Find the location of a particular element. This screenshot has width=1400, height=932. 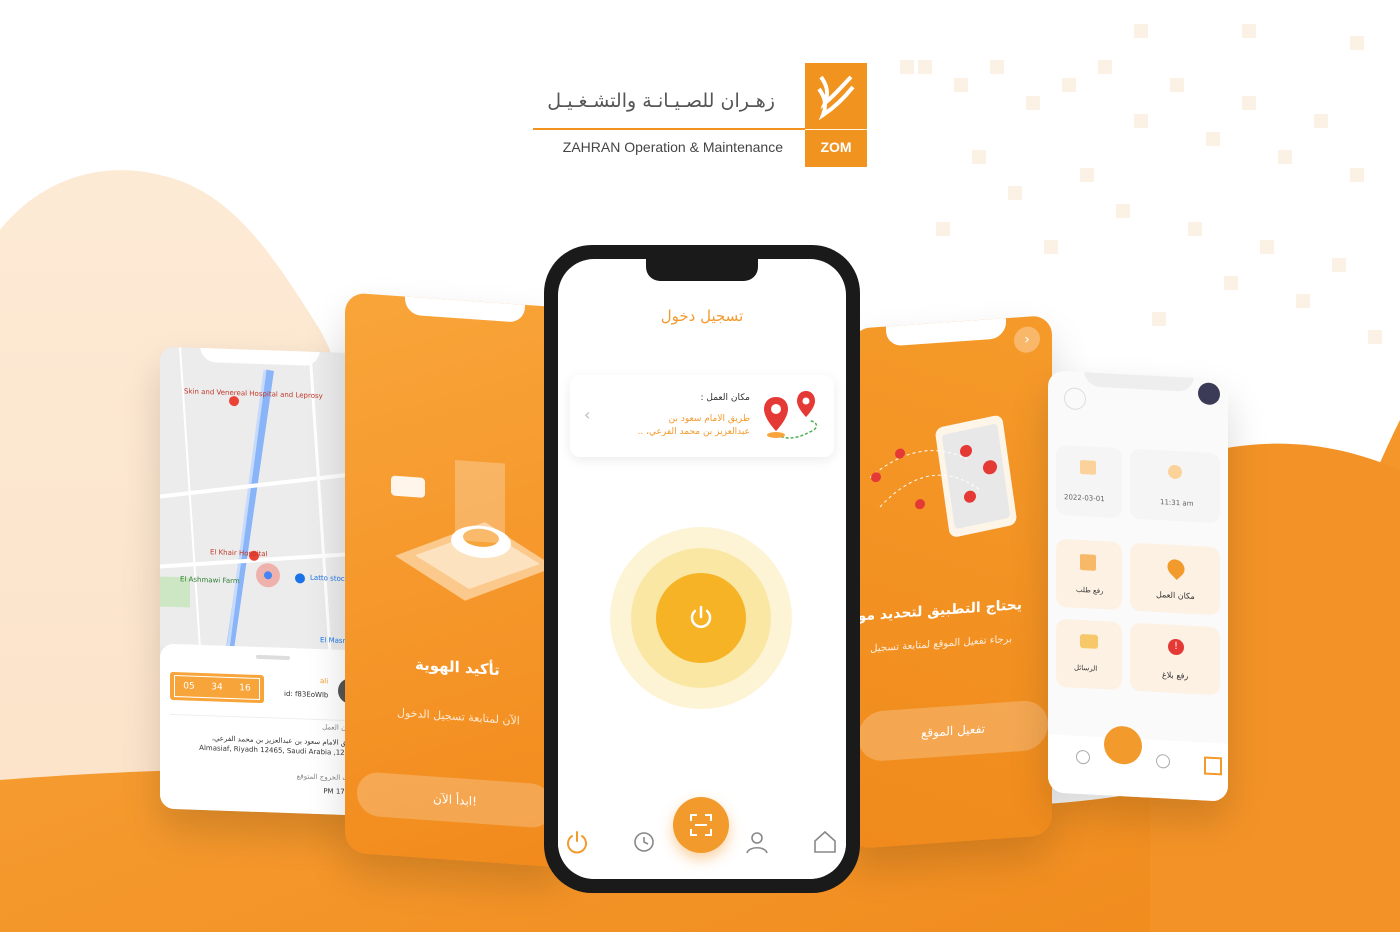

brand-abbr: ZOM is located at coordinates (836, 147).